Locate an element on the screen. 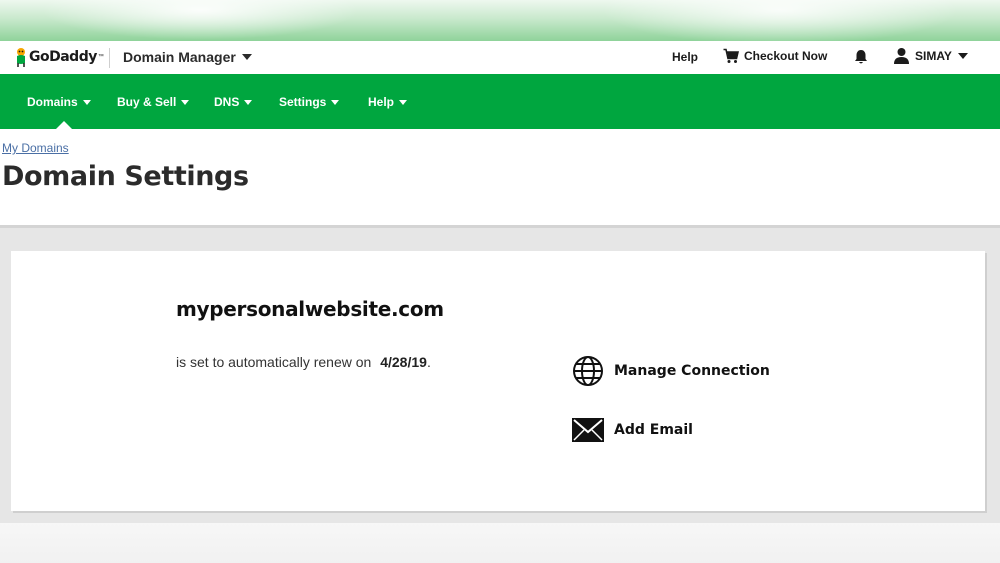  user-account-menu: SIMAY is located at coordinates (930, 55).